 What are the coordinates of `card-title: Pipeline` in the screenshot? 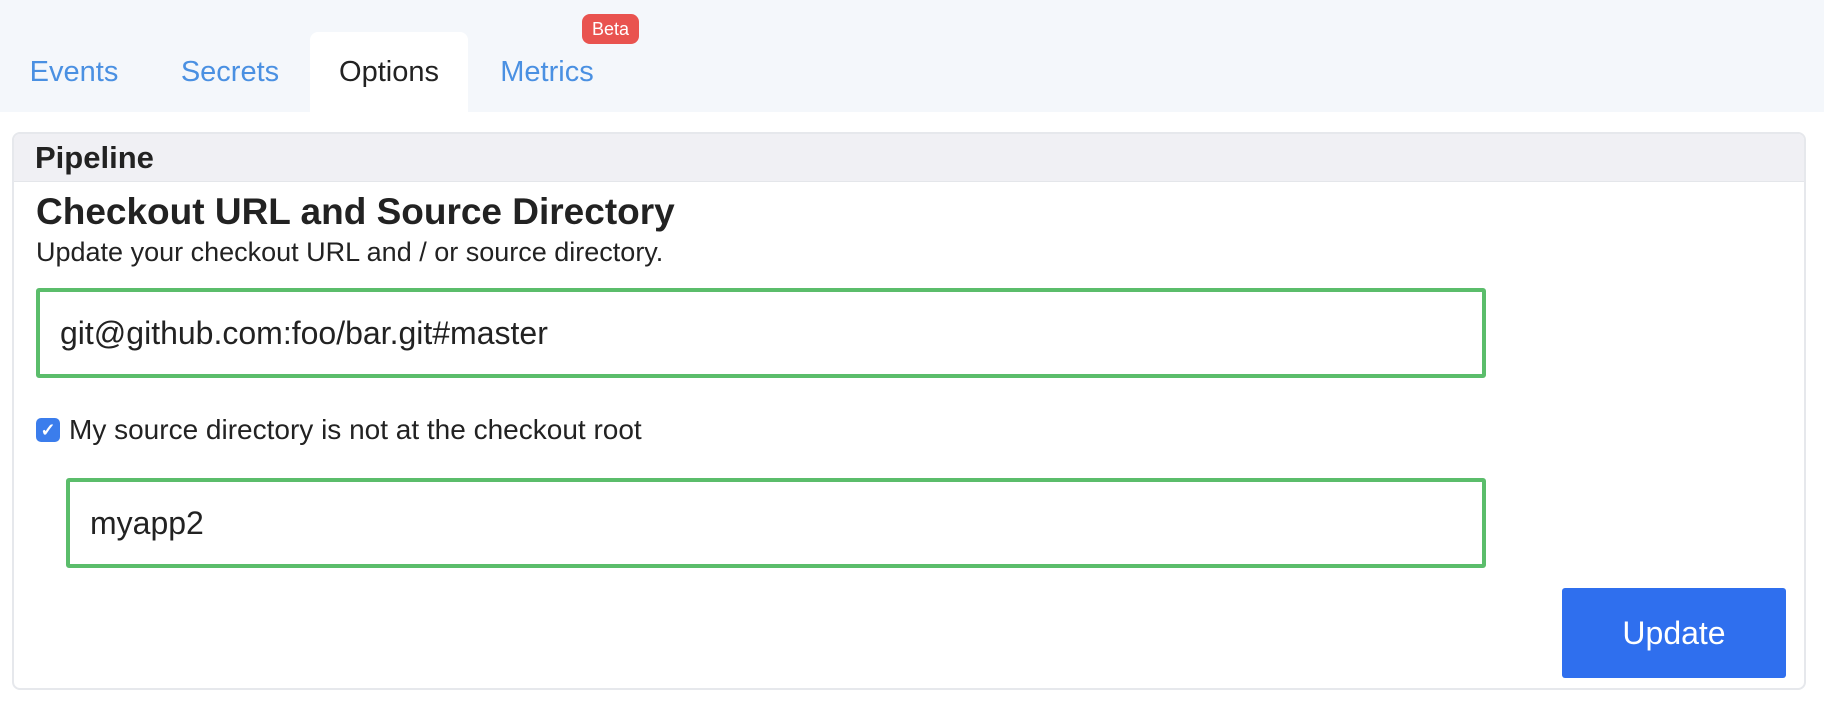 It's located at (94, 157).